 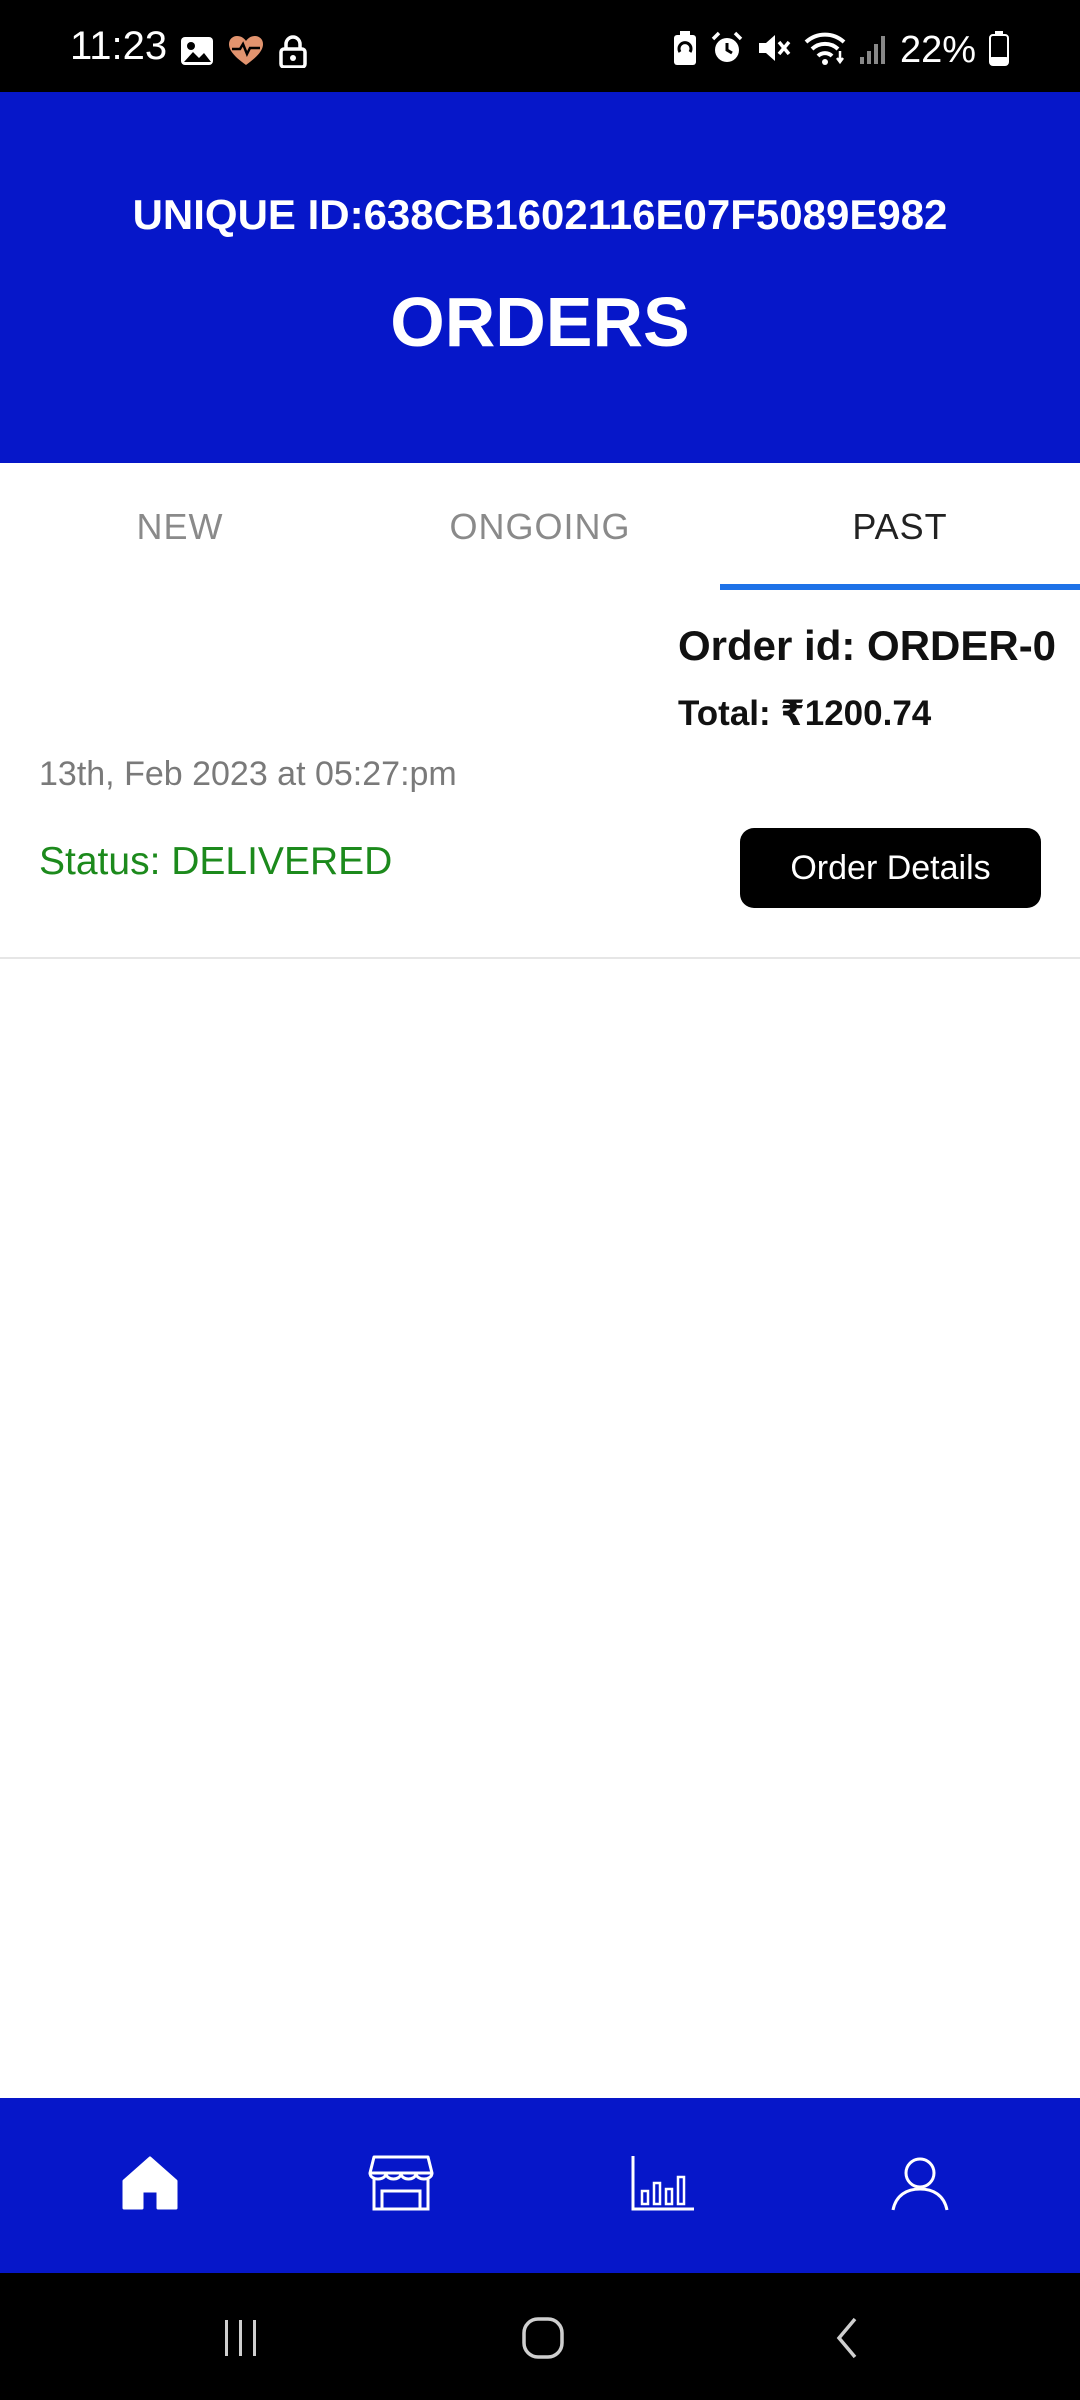 What do you see at coordinates (540, 46) in the screenshot?
I see `status-bar: 11:23 22%` at bounding box center [540, 46].